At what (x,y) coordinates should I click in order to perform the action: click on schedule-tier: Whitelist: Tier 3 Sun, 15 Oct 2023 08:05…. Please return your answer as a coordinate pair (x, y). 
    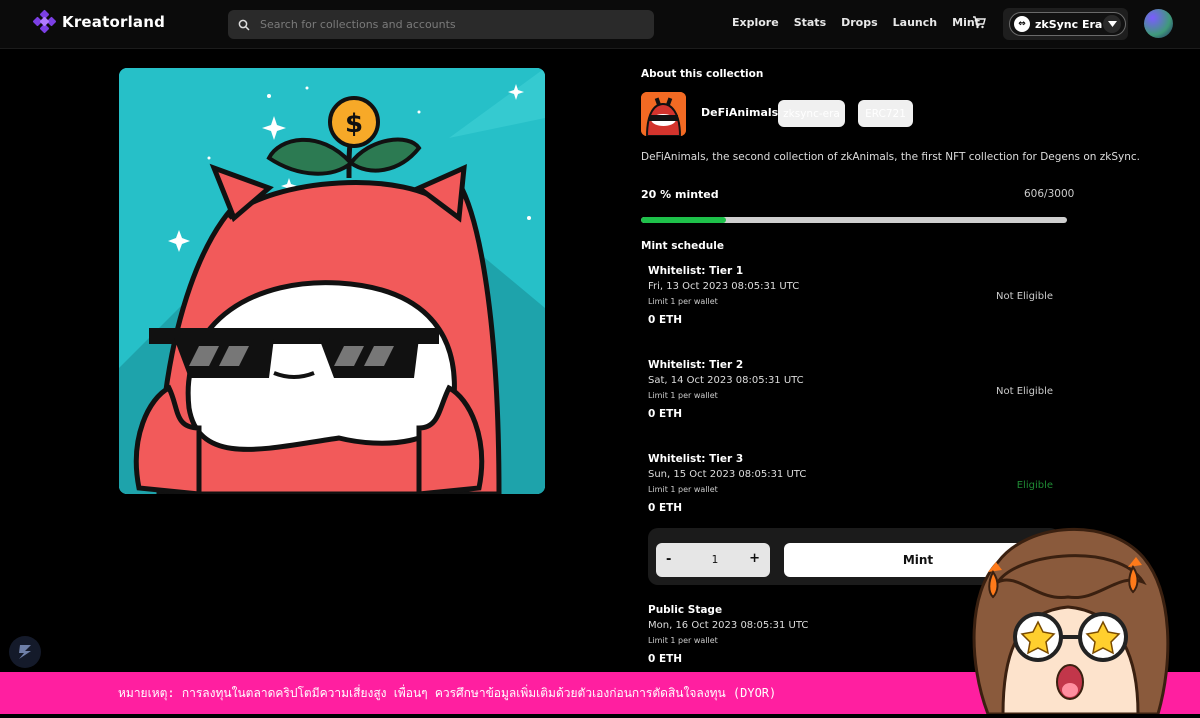
    Looking at the image, I should click on (855, 483).